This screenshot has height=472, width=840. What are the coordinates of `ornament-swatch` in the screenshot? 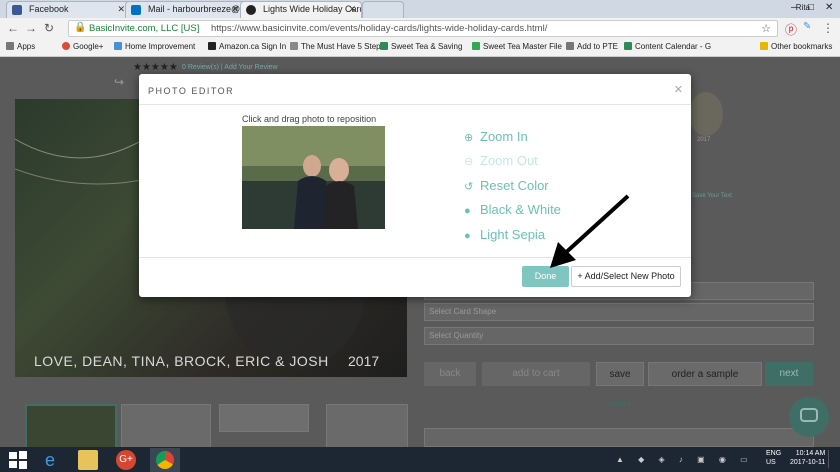 It's located at (706, 114).